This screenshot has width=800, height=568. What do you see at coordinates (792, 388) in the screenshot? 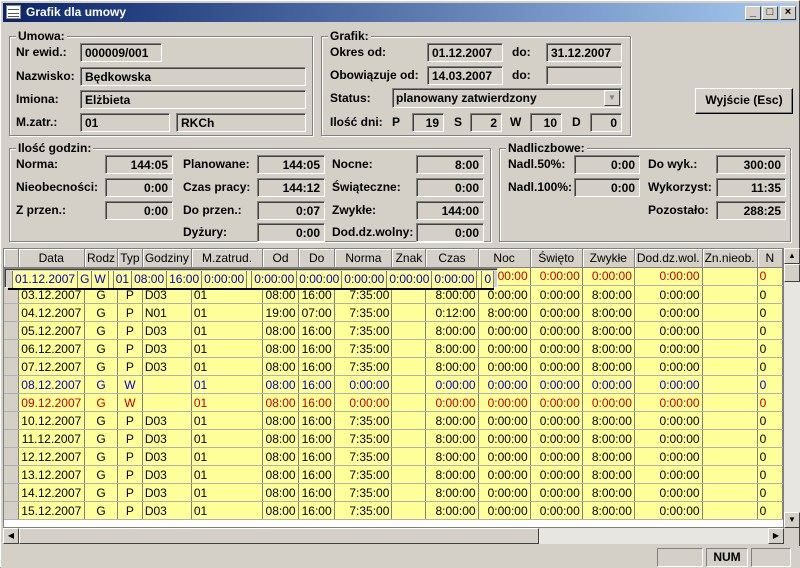
I see `vertical-scrollbar: ▲ ▼` at bounding box center [792, 388].